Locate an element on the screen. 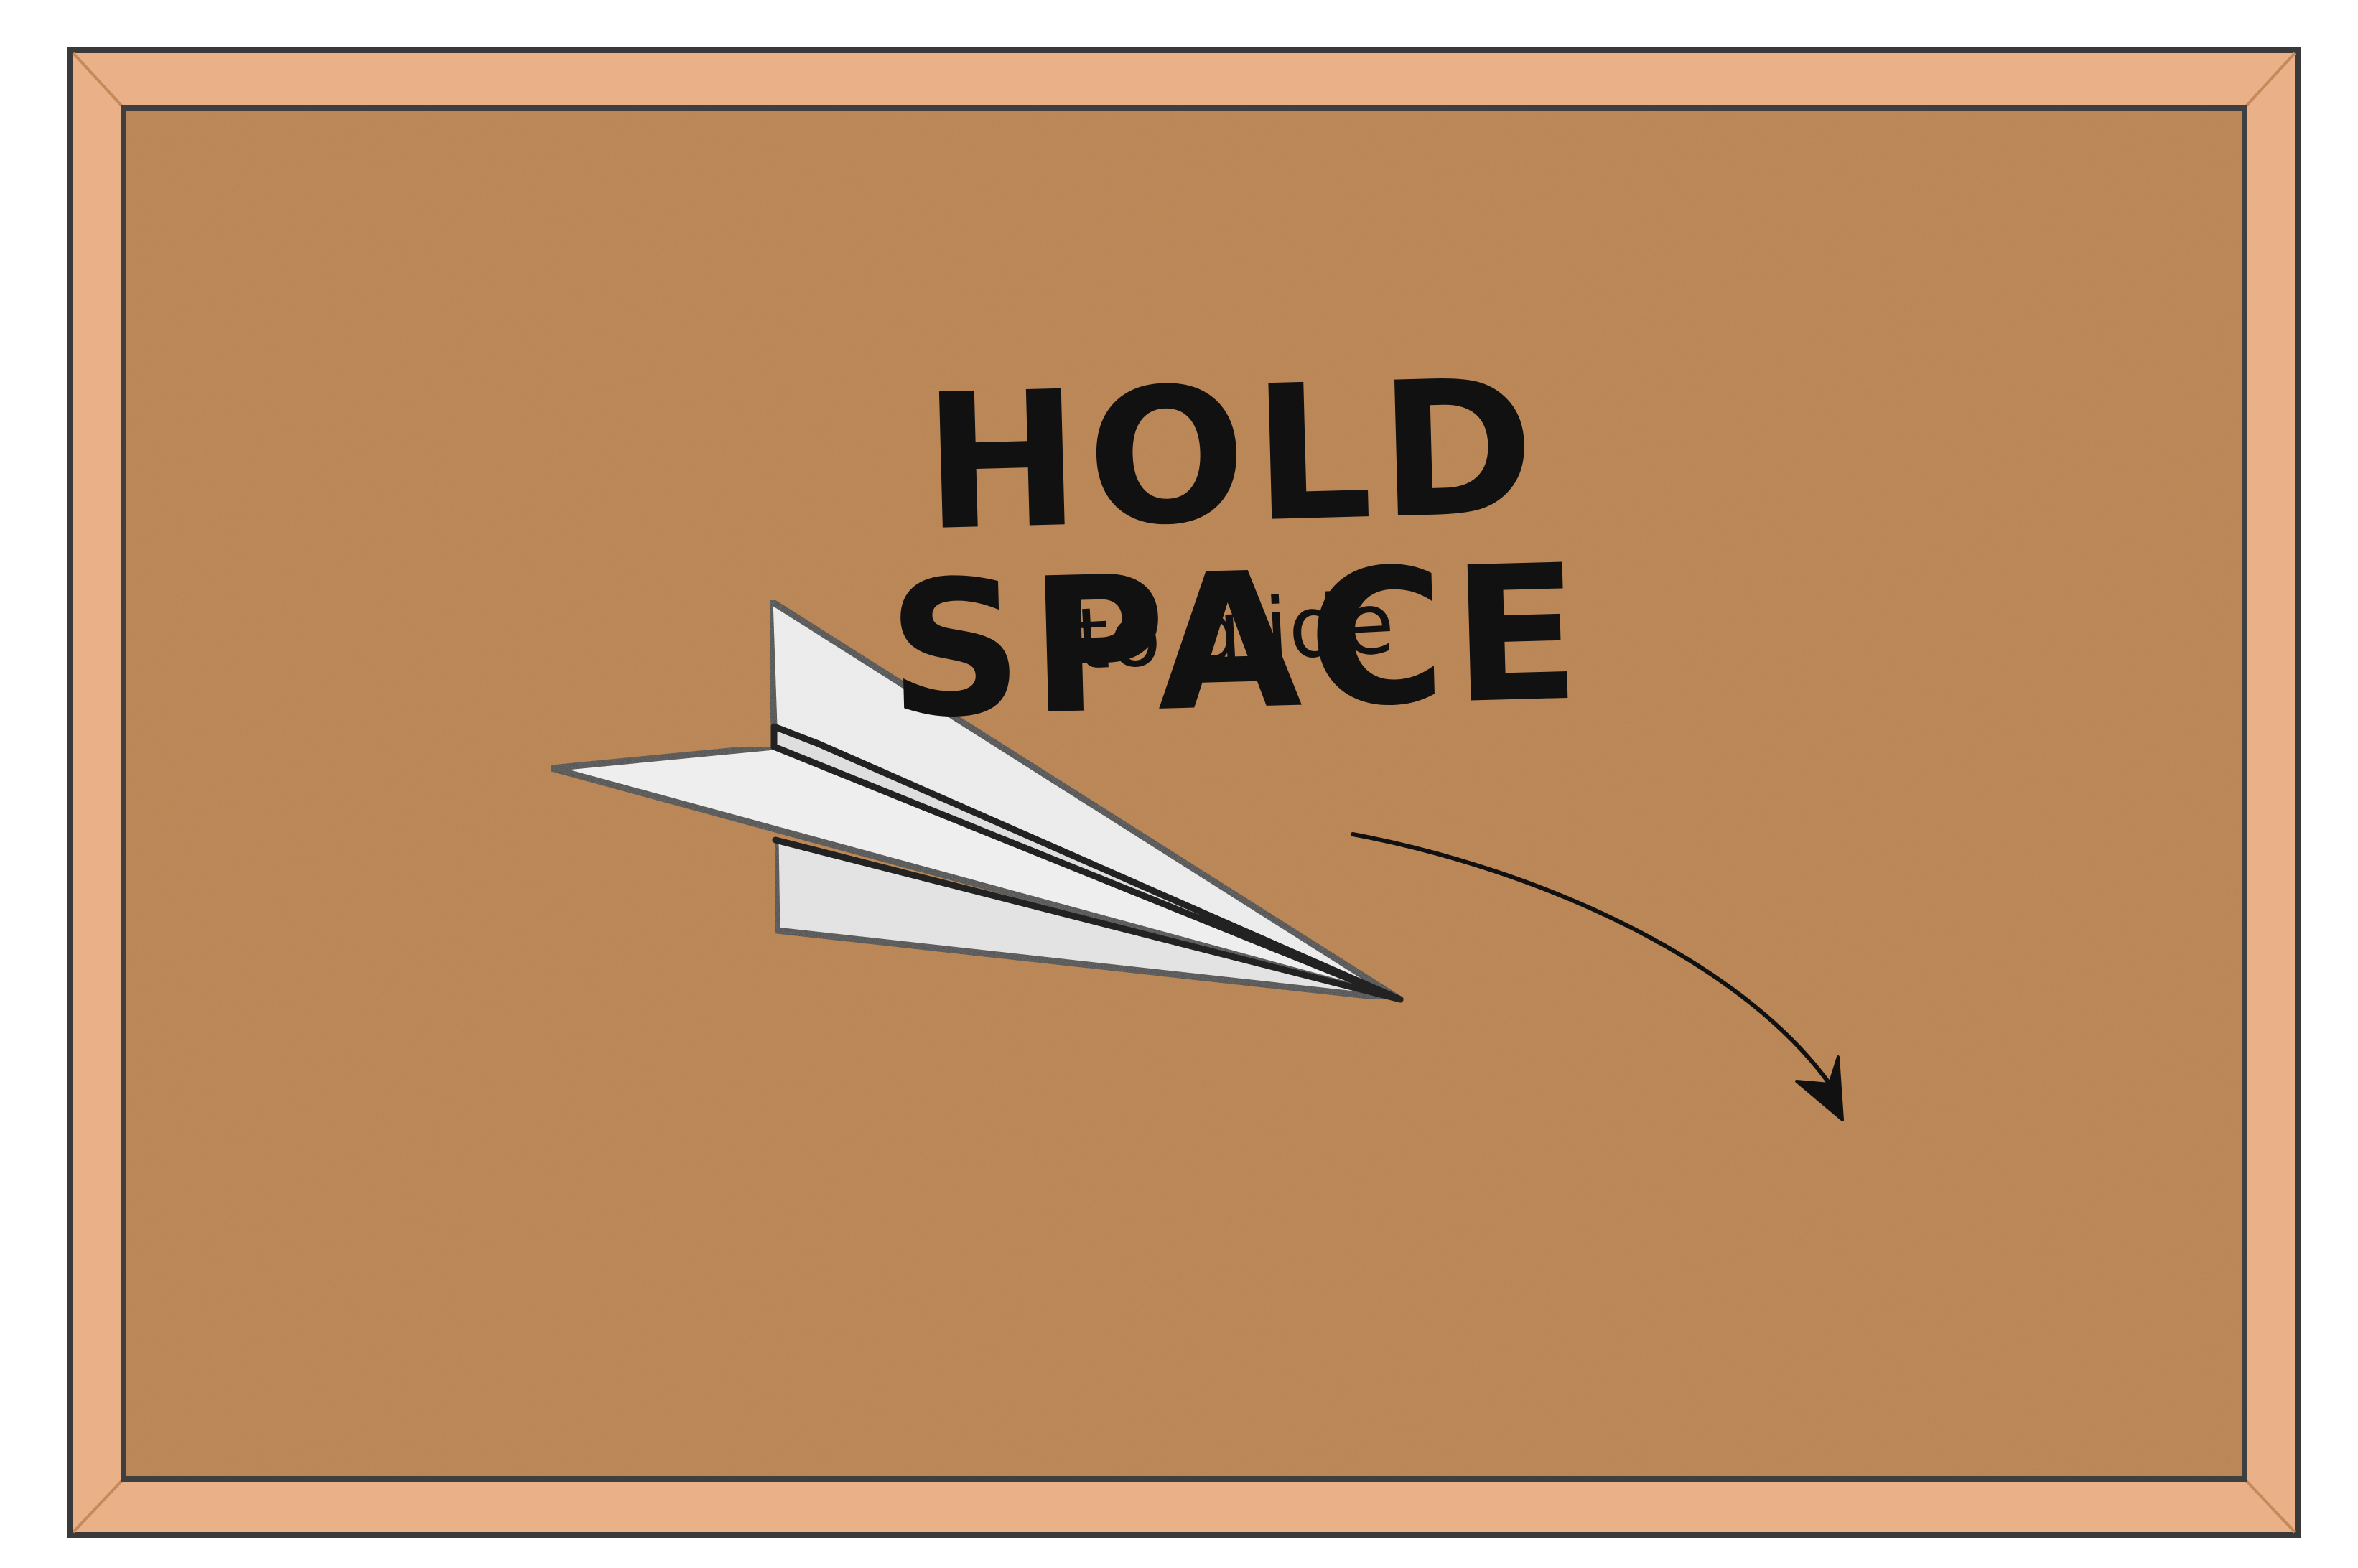 The width and height of the screenshot is (2358, 1568). instruction-headline: HOLD SPACE is located at coordinates (1237, 549).